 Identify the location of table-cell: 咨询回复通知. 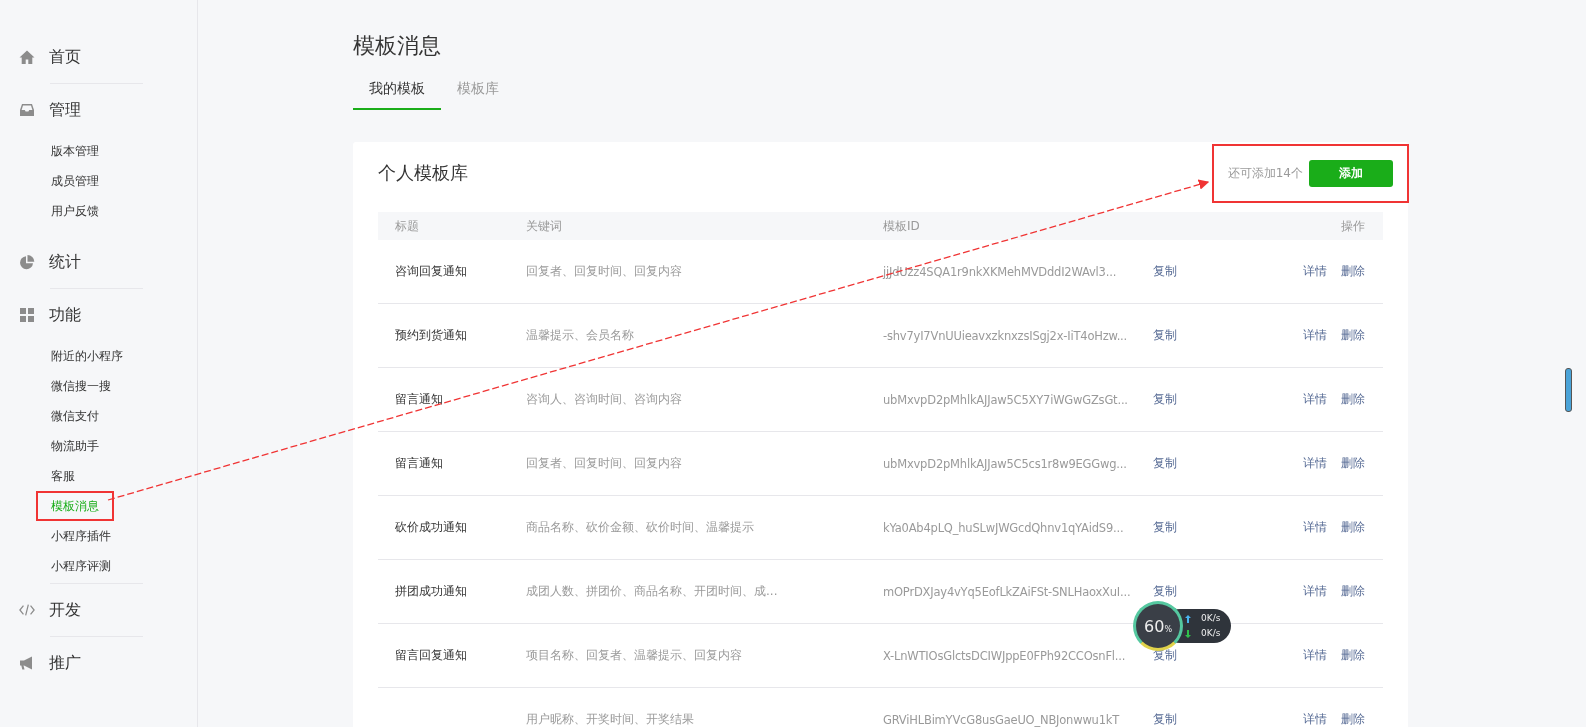
(431, 271).